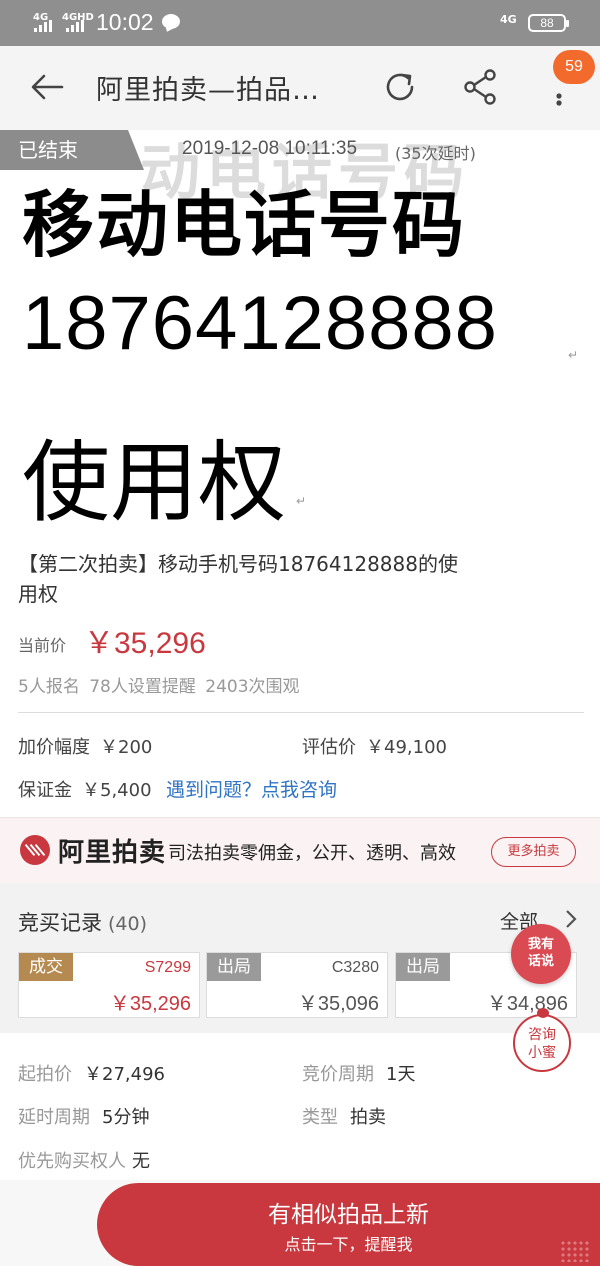  I want to click on increment-row: 加价幅度 ￥200, so click(85, 746).